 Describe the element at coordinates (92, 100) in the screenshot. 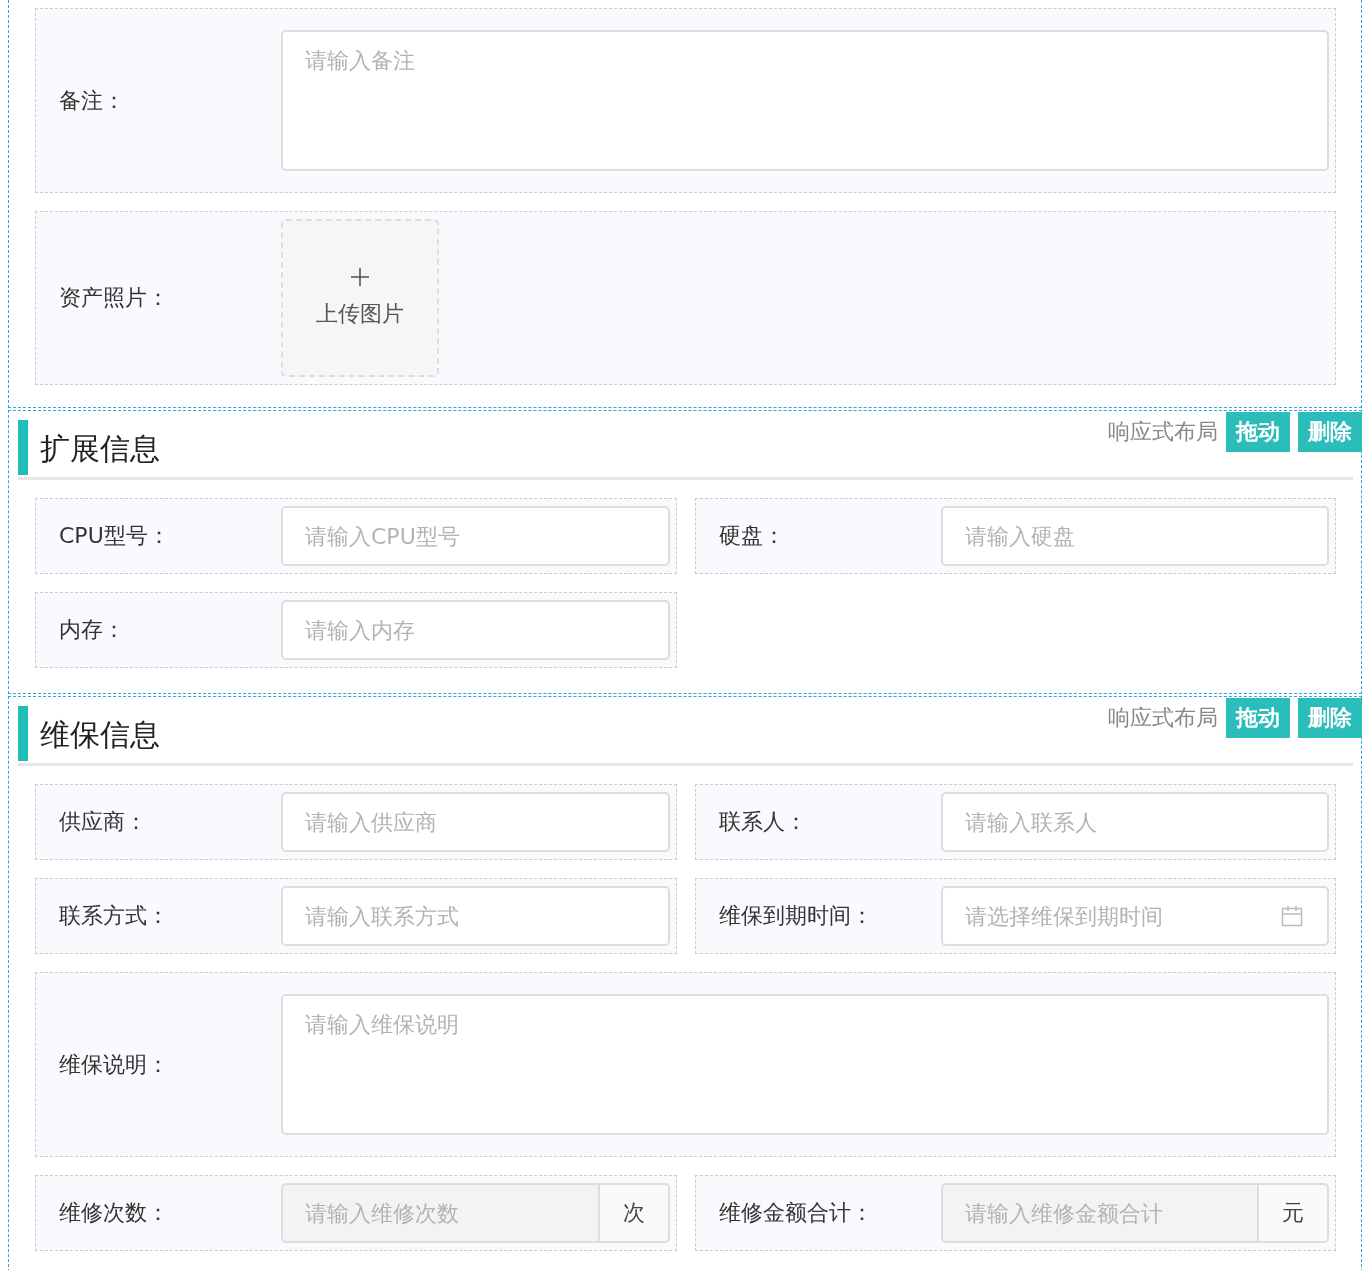

I see `field-label: 备注：` at that location.